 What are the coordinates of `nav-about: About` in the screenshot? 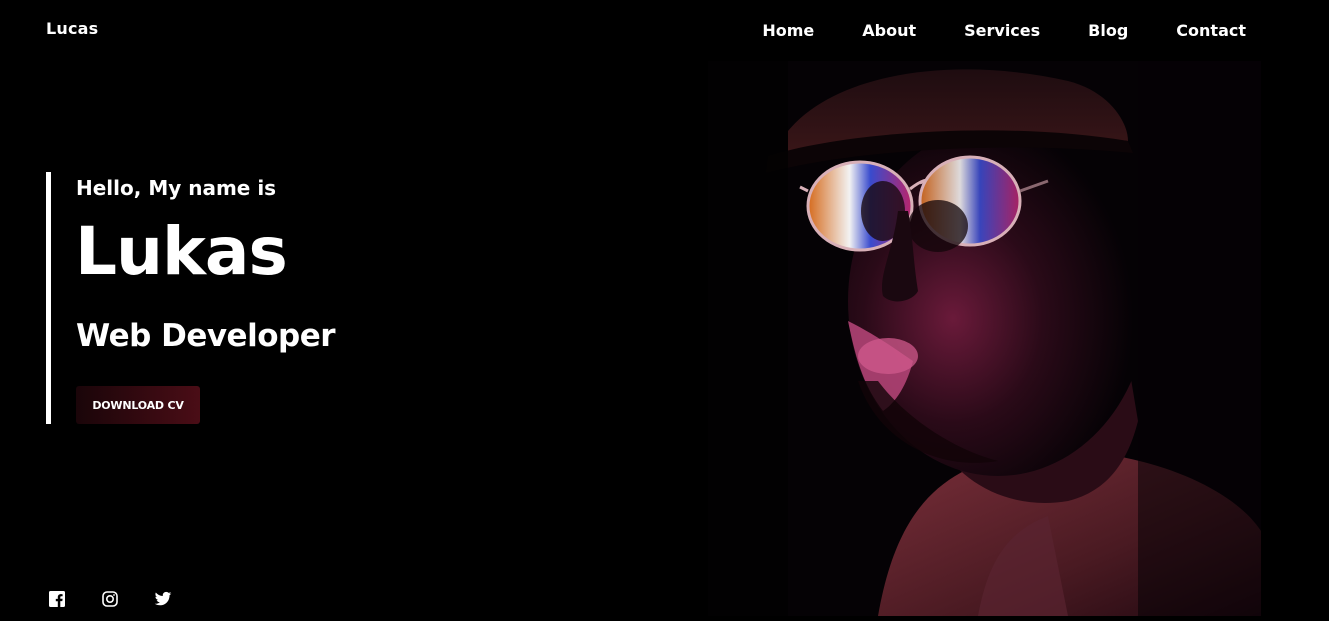 It's located at (889, 30).